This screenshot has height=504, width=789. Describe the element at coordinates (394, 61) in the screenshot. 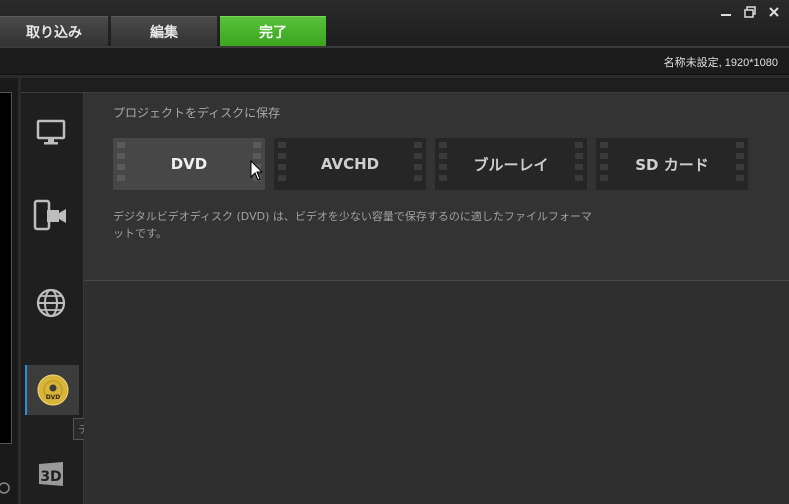

I see `project-info-bar: 名称未設定, 1920*1080` at that location.